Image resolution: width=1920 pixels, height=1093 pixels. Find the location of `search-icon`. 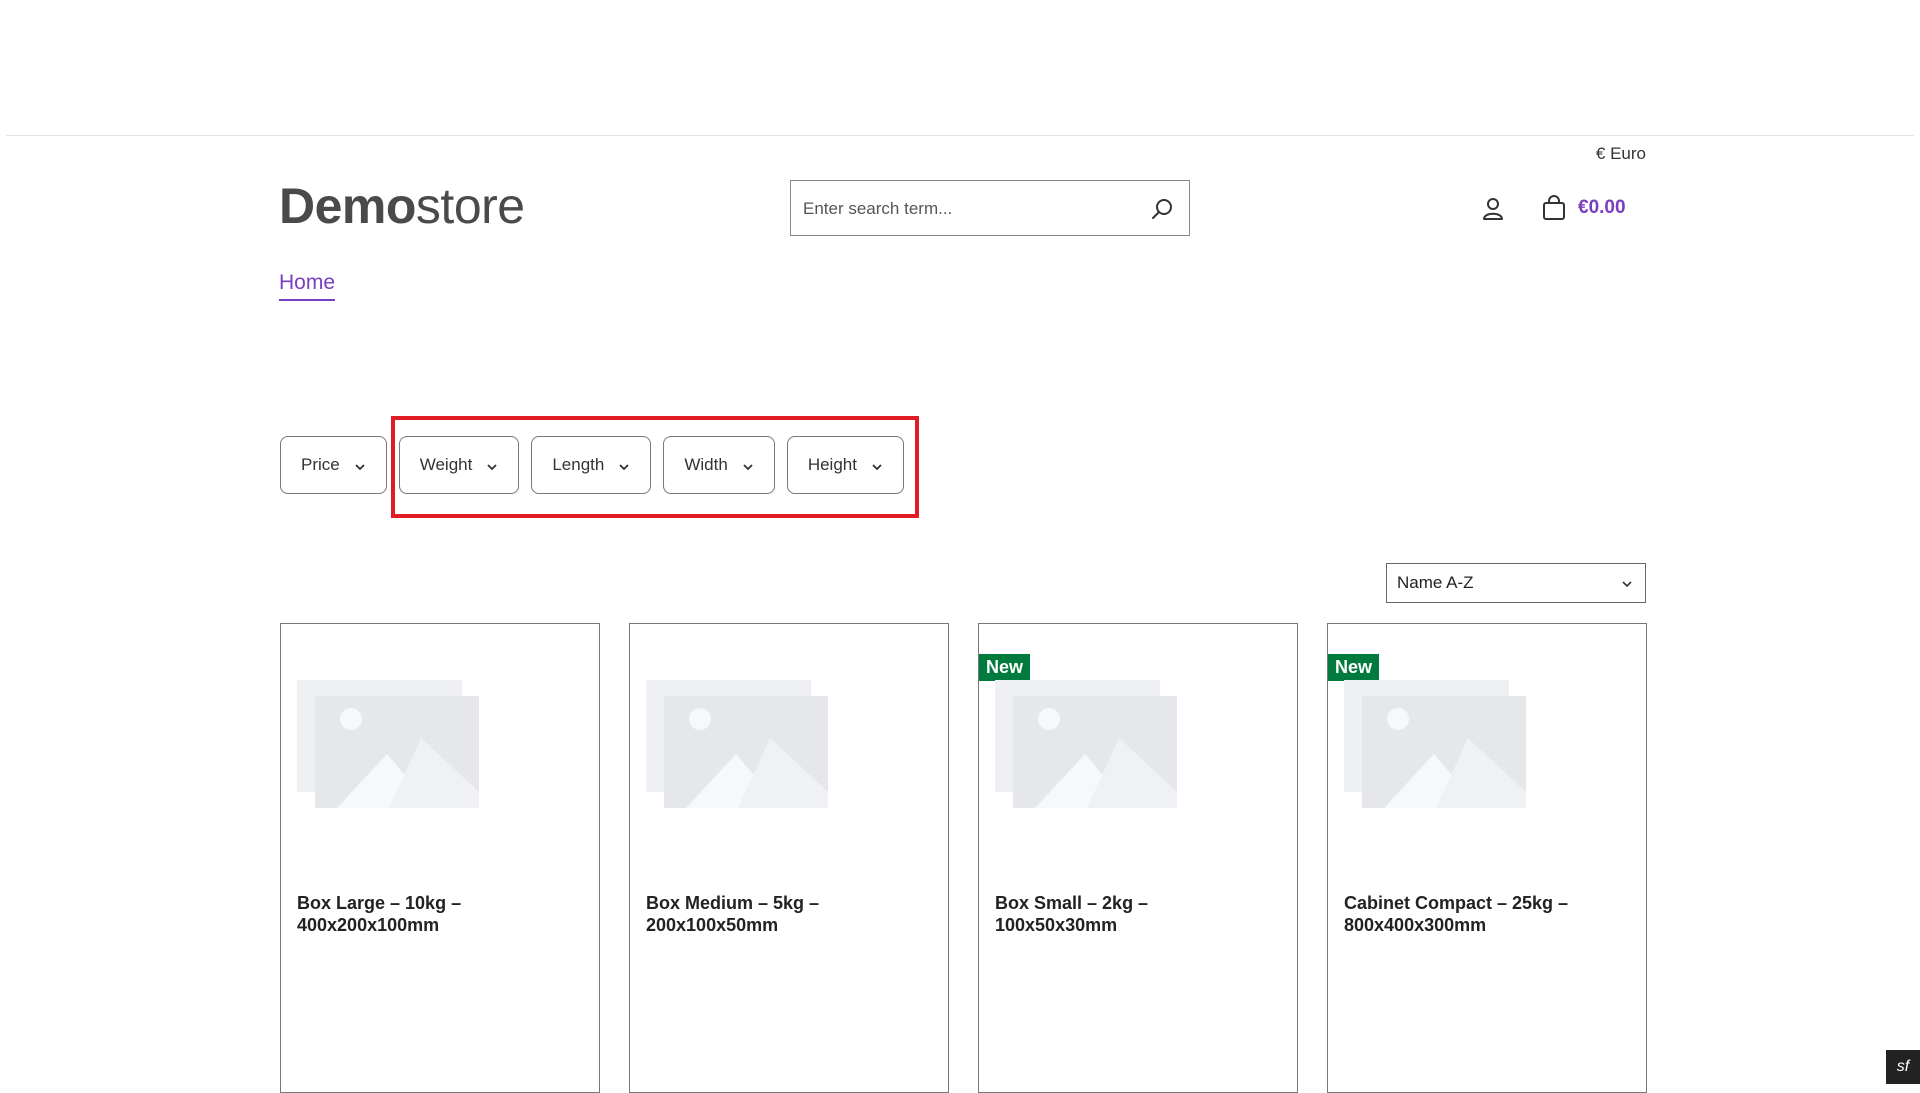

search-icon is located at coordinates (1162, 209).